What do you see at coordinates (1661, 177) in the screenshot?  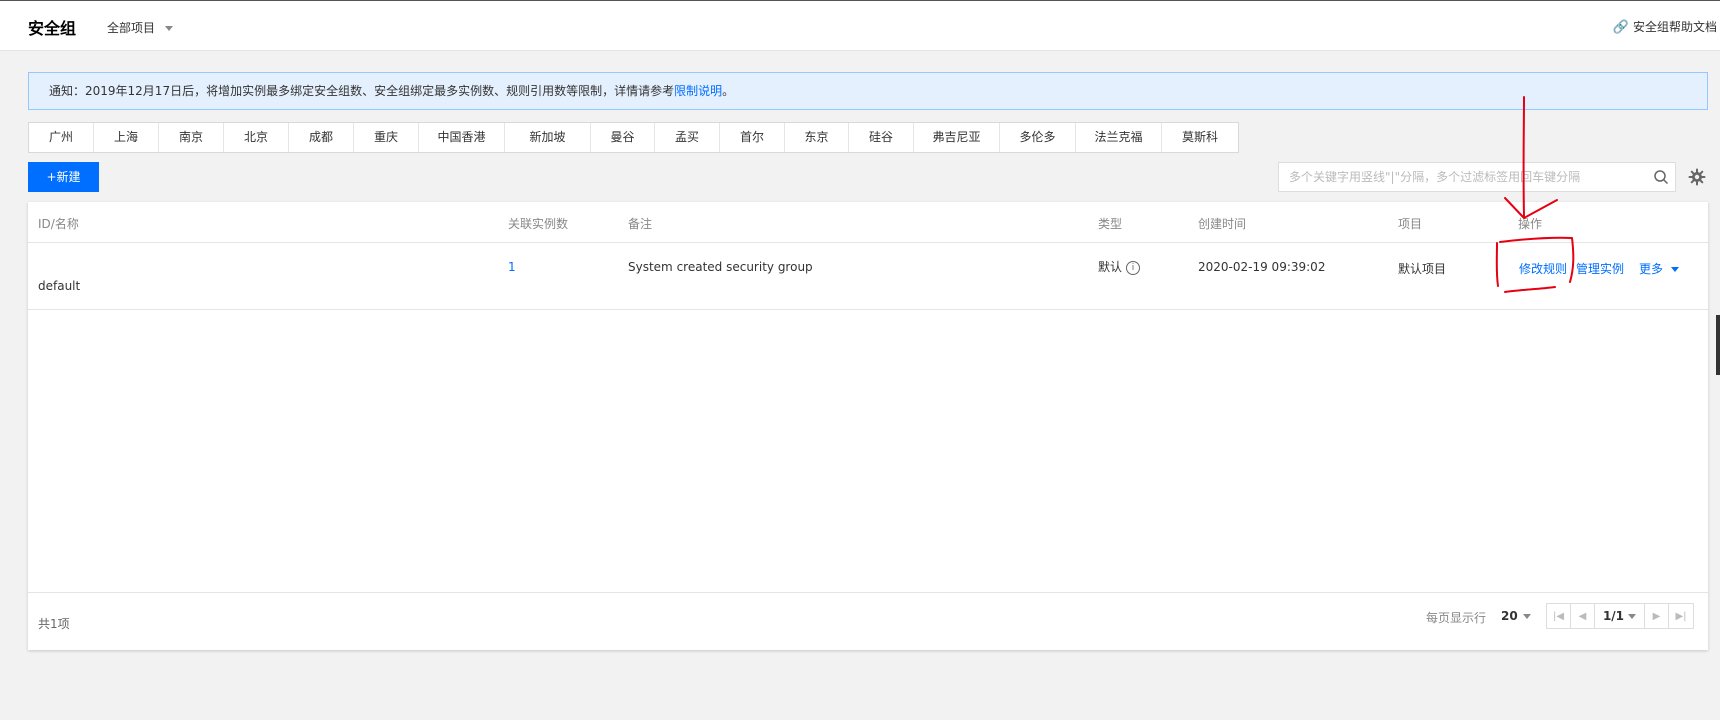 I see `search-icon` at bounding box center [1661, 177].